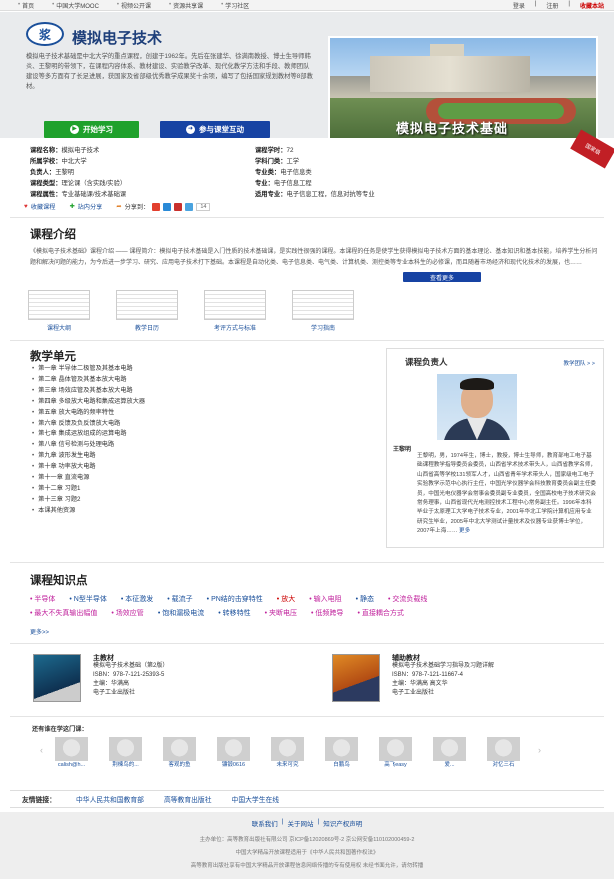  I want to click on chevron-right-icon: ›, so click(539, 750).